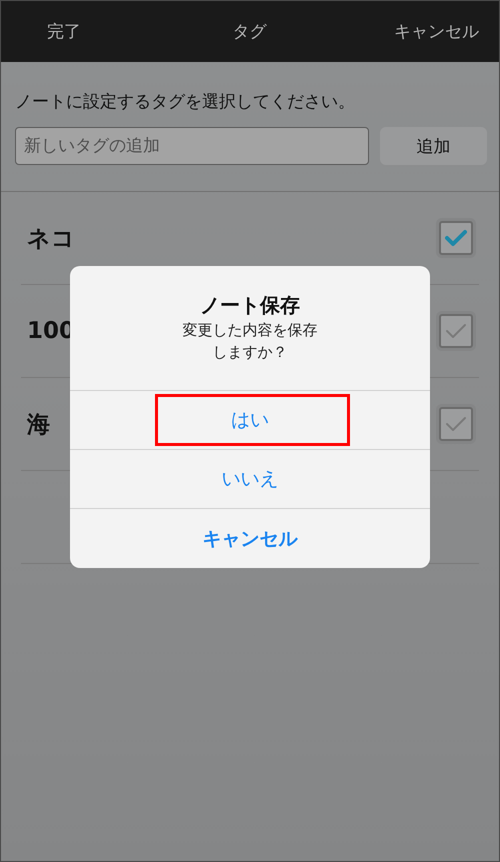 The image size is (500, 862). What do you see at coordinates (250, 420) in the screenshot?
I see `dialog-option-button: はい` at bounding box center [250, 420].